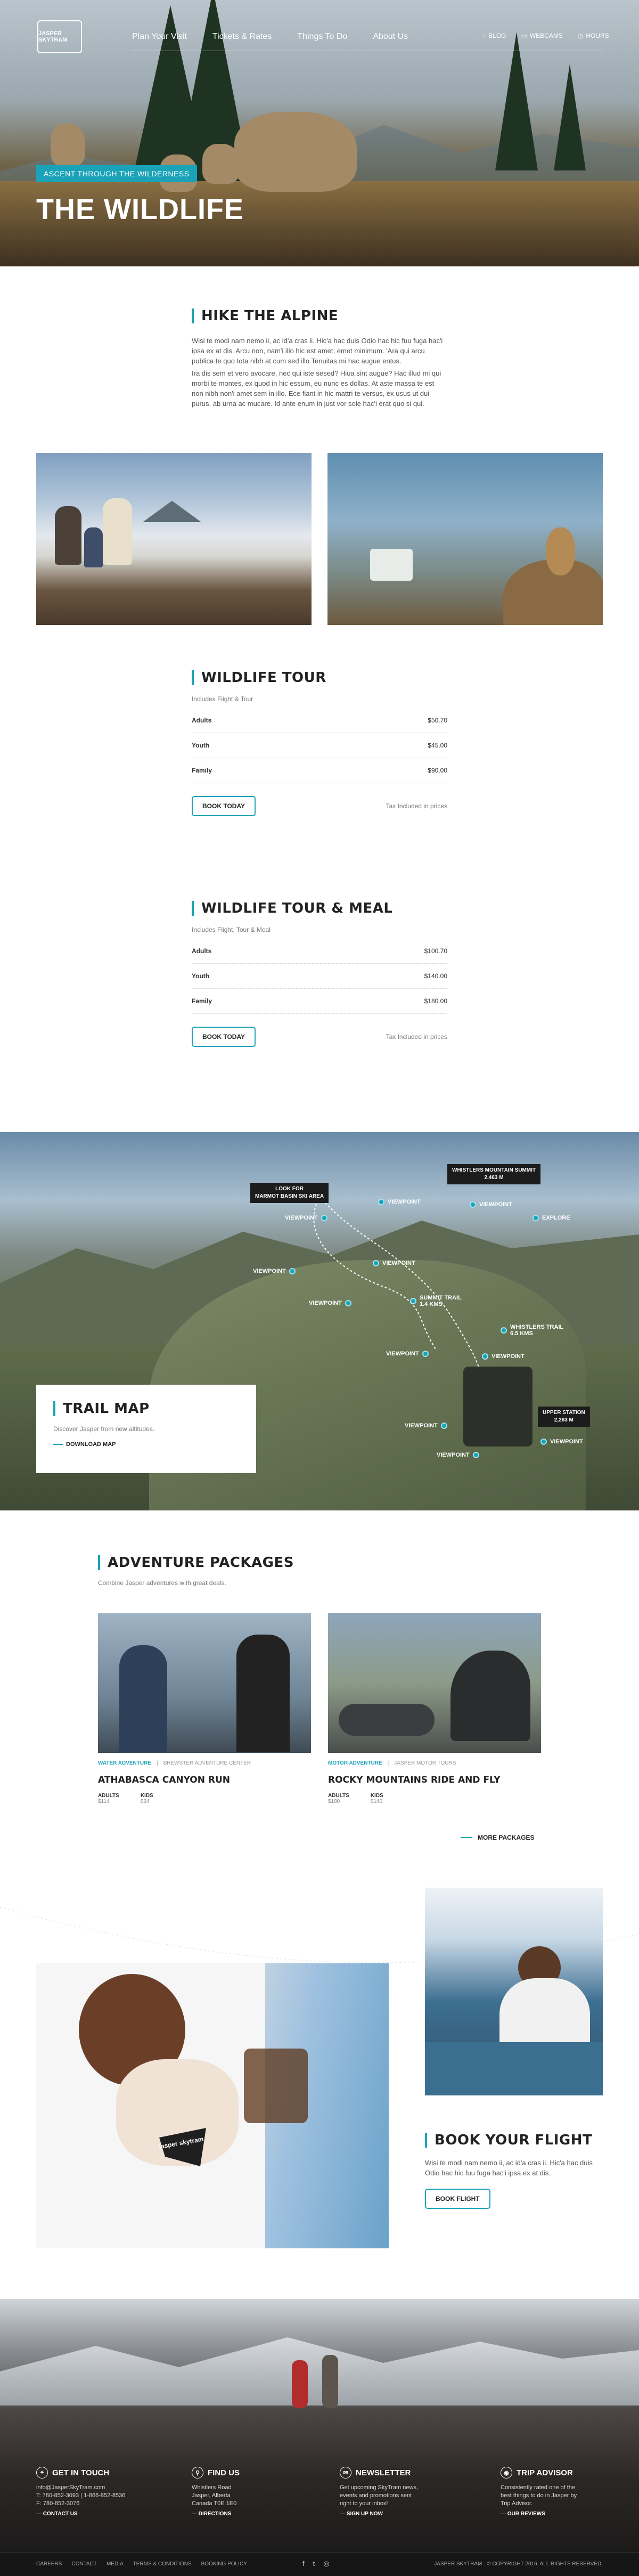  Describe the element at coordinates (551, 1218) in the screenshot. I see `map-pin: EXPLORE` at that location.